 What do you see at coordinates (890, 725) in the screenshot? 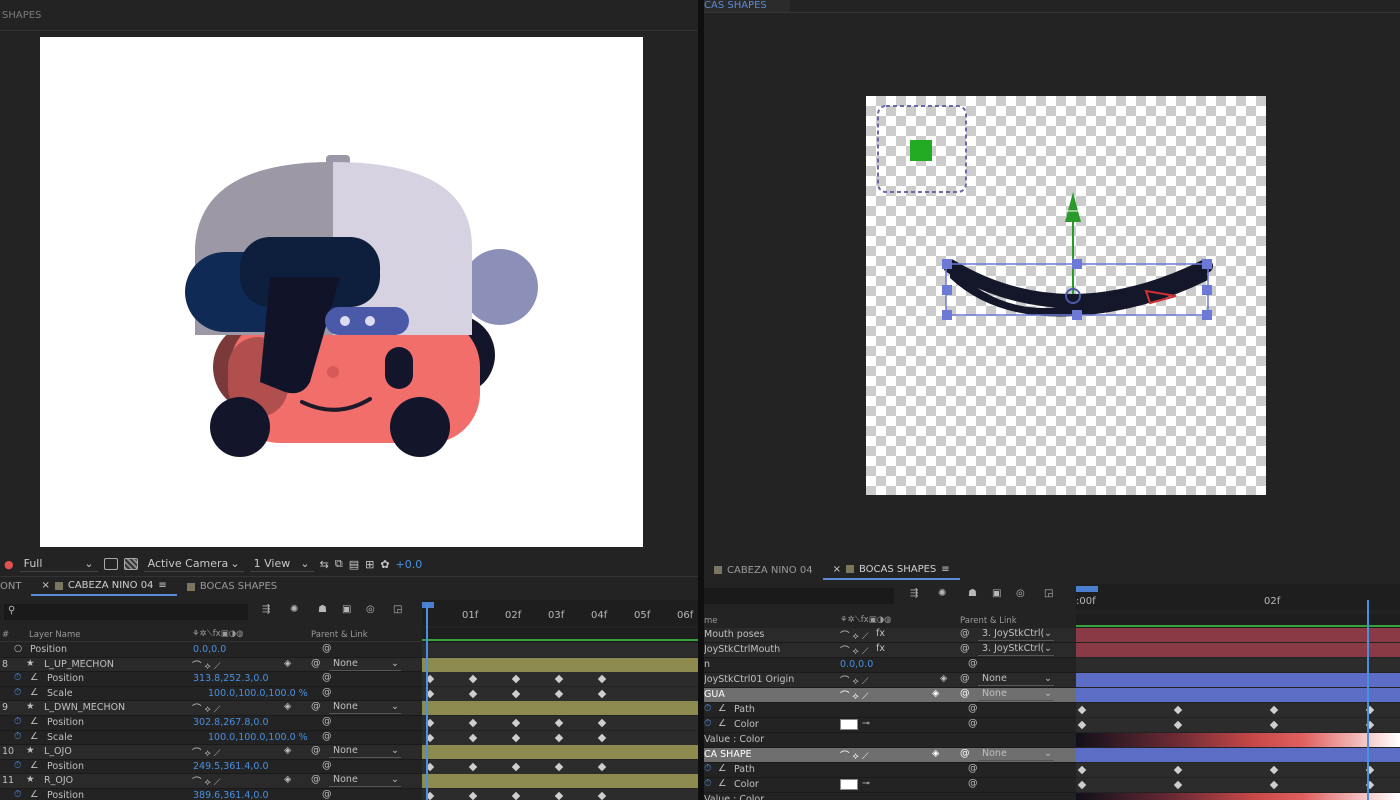
I see `property-row: ⏱ ∠ Color ⊸ @` at bounding box center [890, 725].